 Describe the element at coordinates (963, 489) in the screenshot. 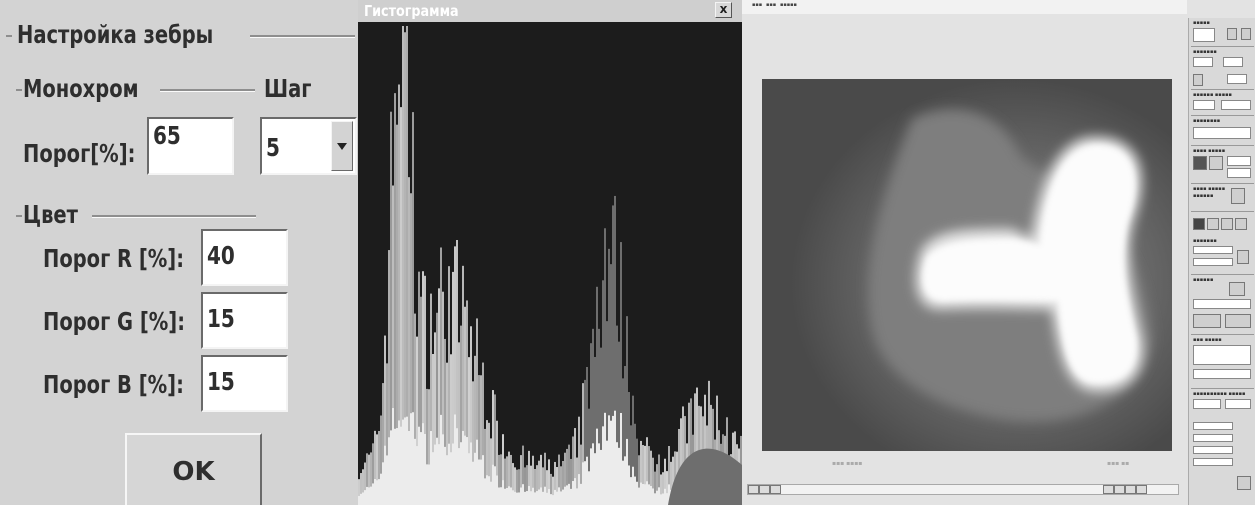

I see `horizontal-scrollbar` at that location.